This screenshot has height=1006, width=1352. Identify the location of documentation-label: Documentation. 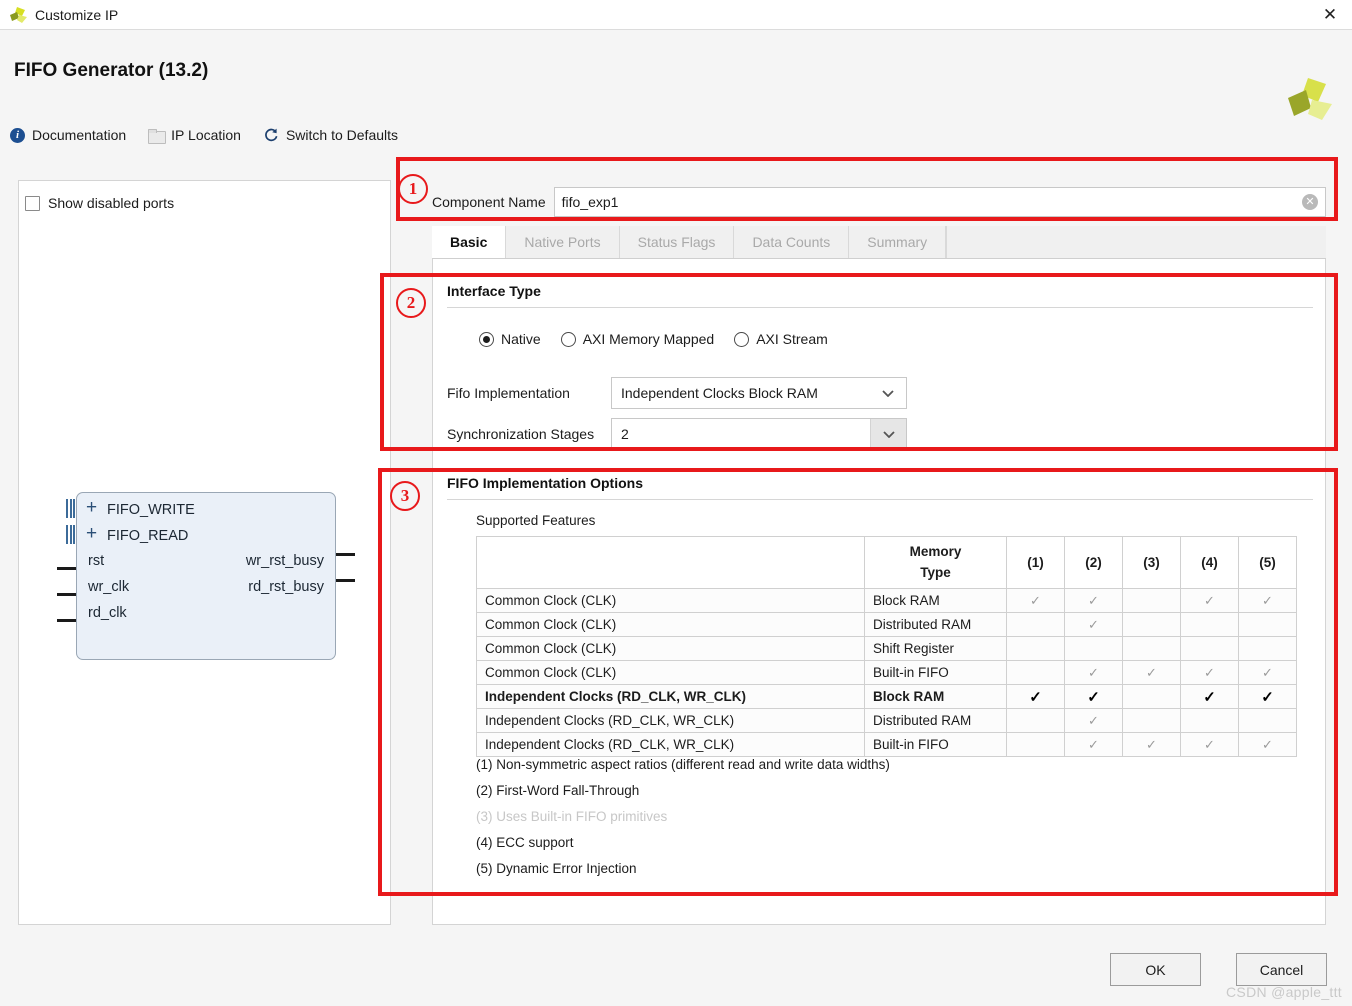
(79, 135).